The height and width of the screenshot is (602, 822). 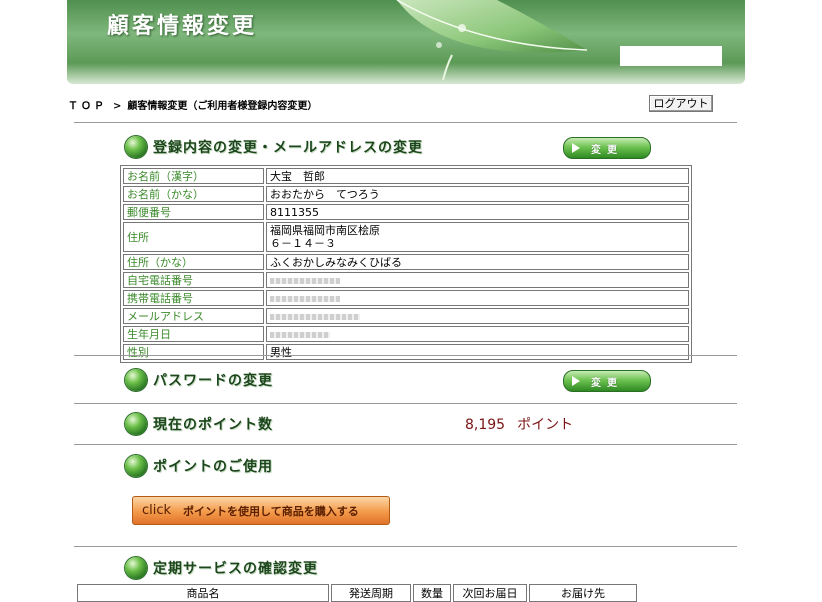 I want to click on table-row: お名前（漢字） 大宝 哲郎, so click(x=406, y=176).